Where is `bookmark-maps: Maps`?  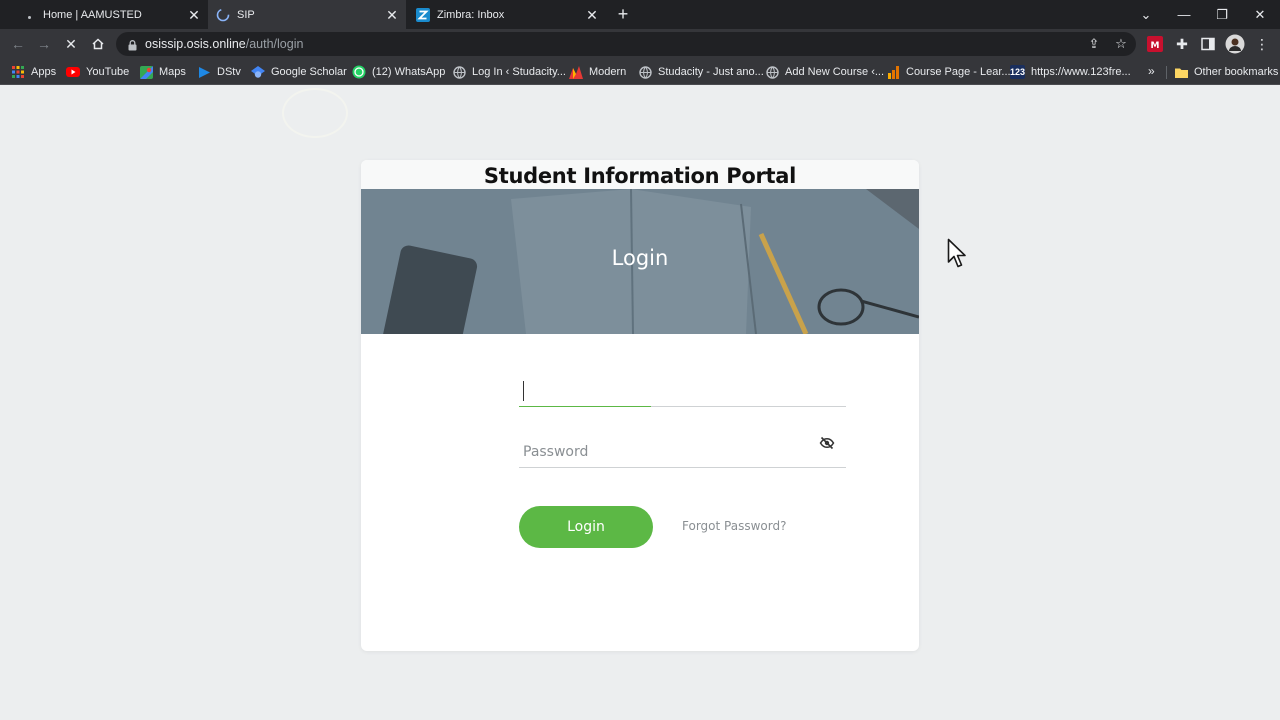 bookmark-maps: Maps is located at coordinates (162, 72).